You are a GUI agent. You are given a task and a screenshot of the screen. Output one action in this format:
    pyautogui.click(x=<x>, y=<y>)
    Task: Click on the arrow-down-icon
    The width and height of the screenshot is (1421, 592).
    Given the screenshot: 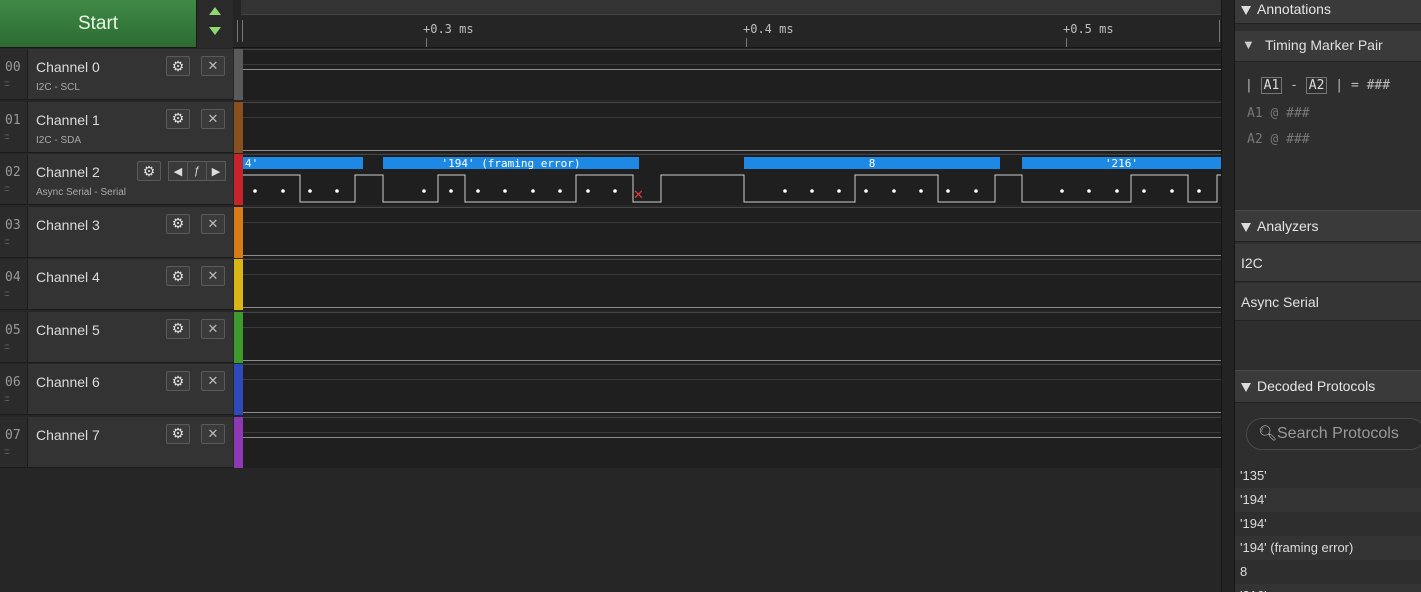 What is the action you would take?
    pyautogui.click(x=215, y=31)
    